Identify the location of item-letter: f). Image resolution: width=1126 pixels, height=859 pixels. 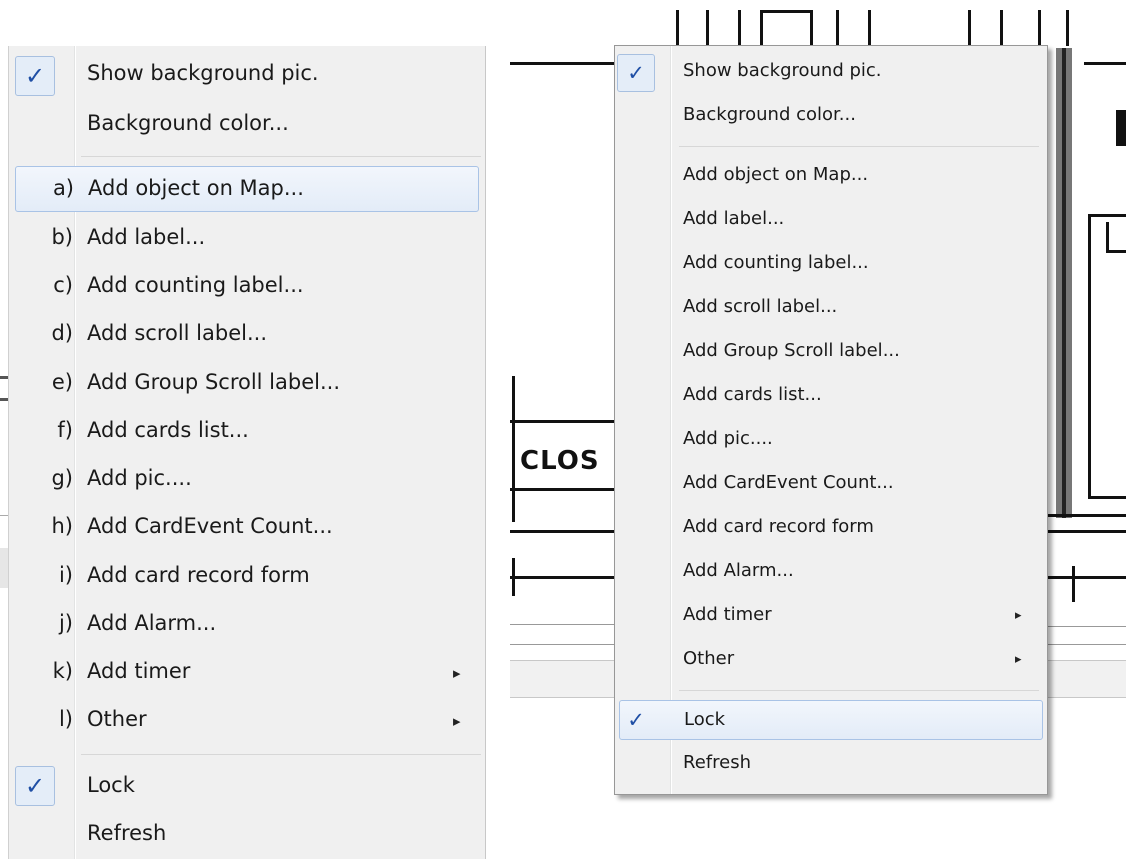
(65, 430).